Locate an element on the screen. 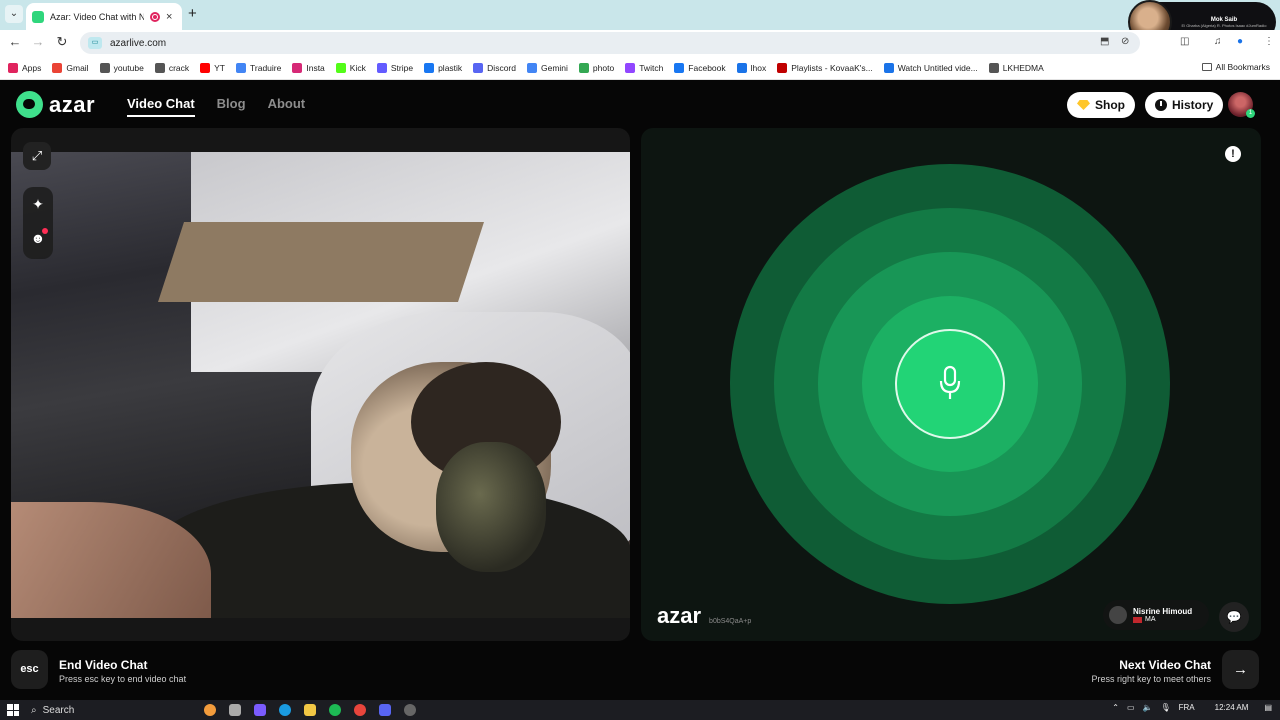 This screenshot has width=1280, height=720. nav-video-chat: Video Chat is located at coordinates (161, 106).